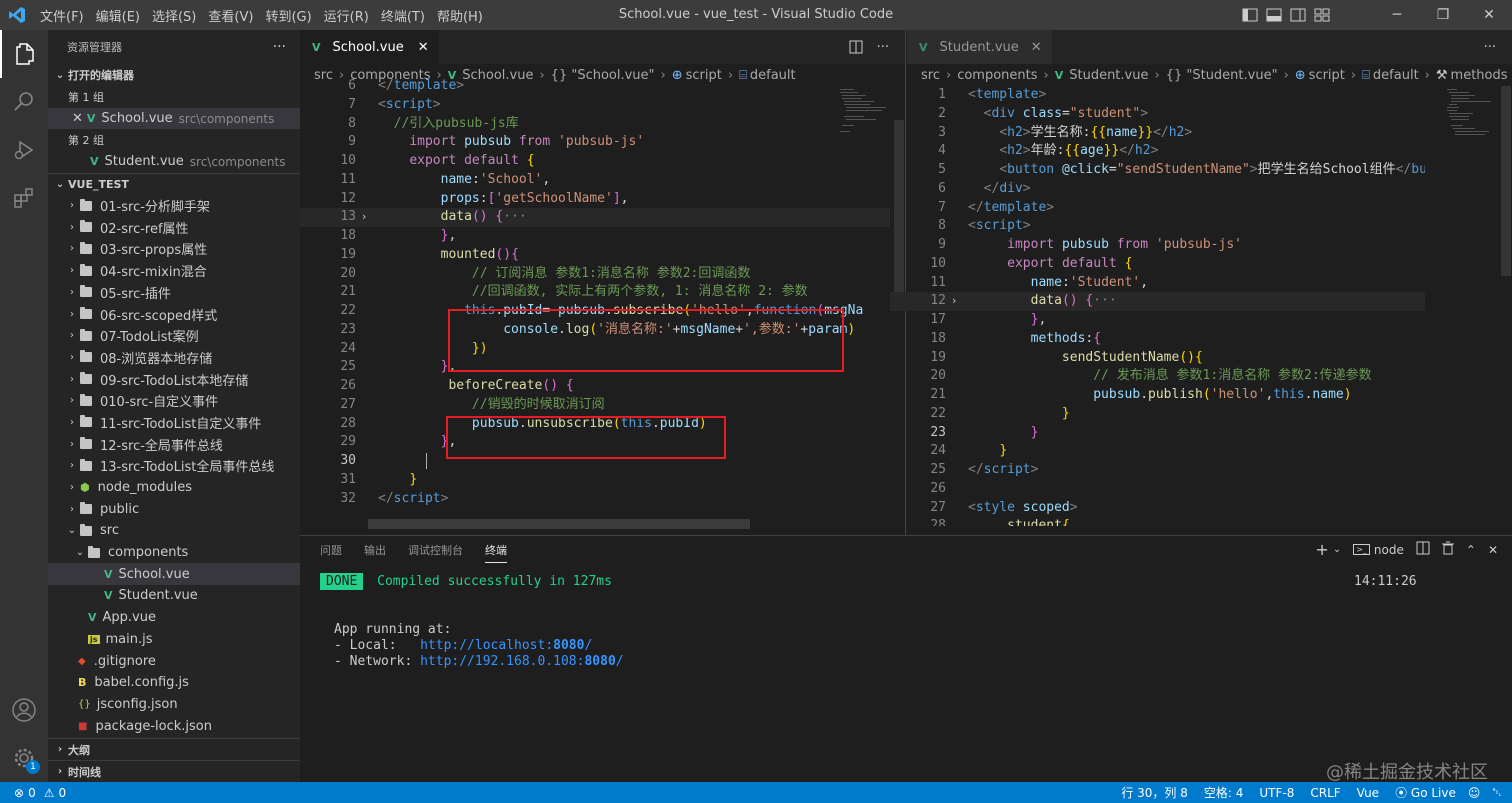 This screenshot has height=803, width=1512. I want to click on breadcrumb-item: methods, so click(1479, 75).